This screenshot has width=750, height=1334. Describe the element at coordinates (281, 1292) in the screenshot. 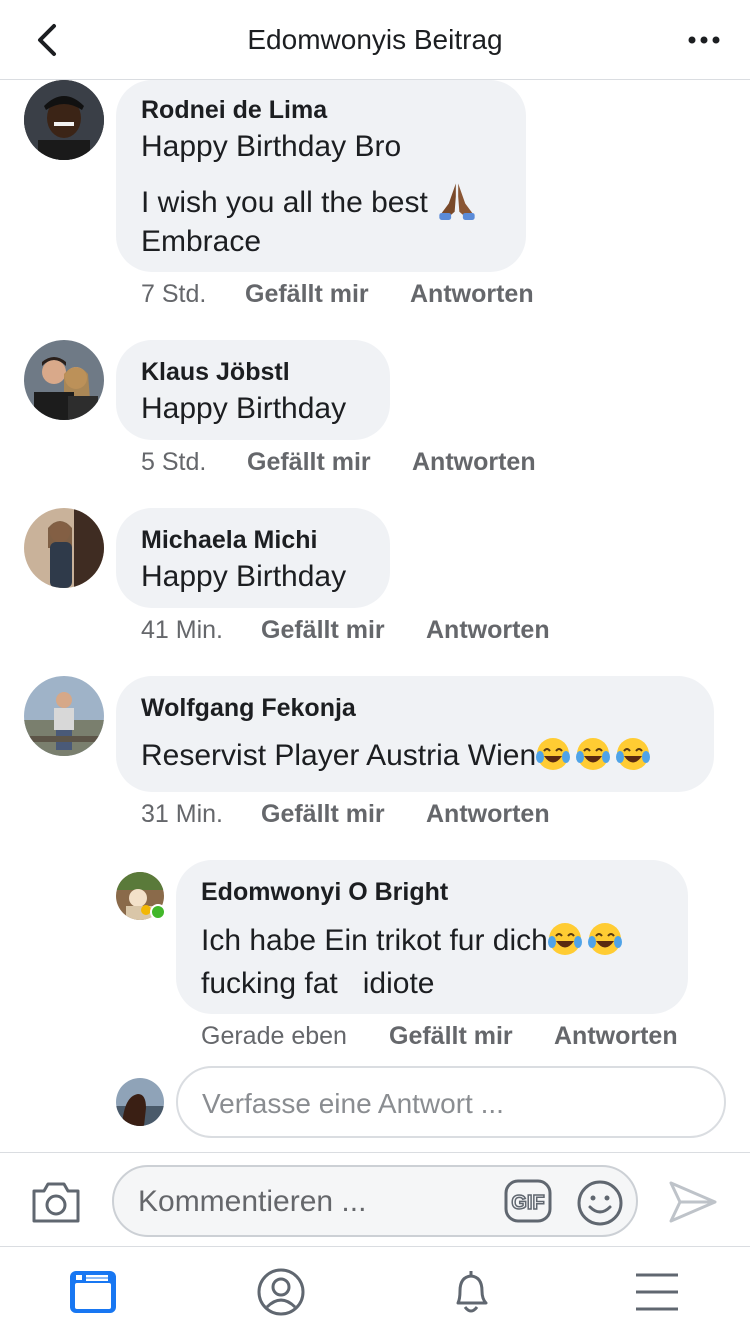

I see `profile-icon` at that location.